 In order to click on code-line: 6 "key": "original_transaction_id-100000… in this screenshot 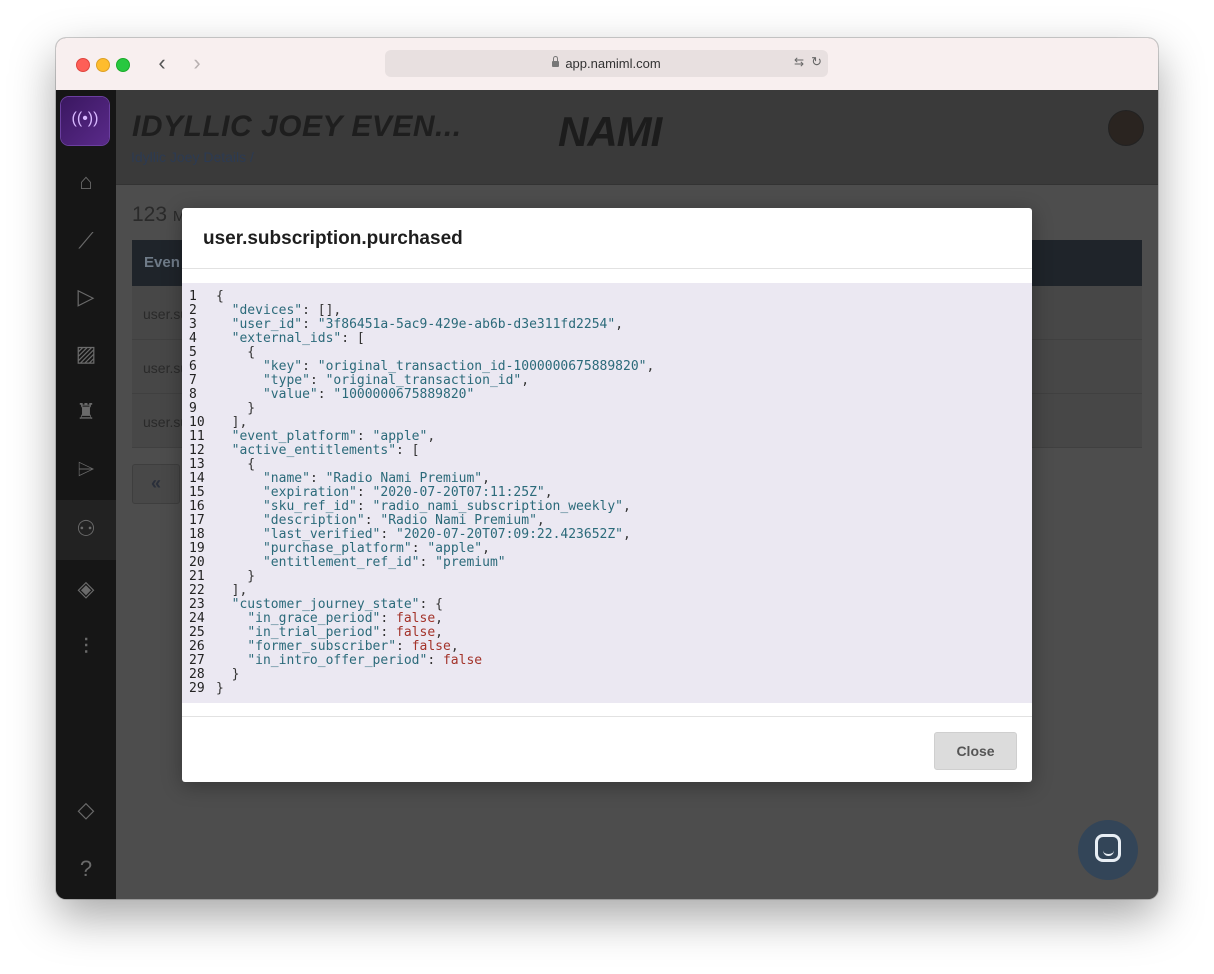, I will do `click(421, 367)`.